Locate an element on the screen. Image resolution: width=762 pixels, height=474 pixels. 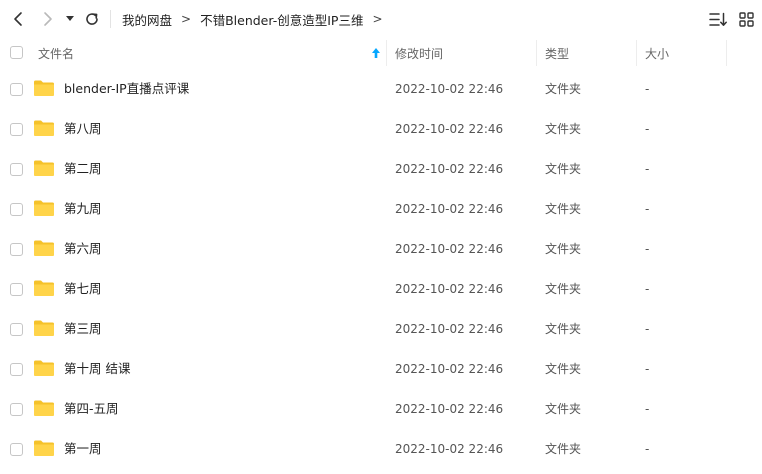
file-name: 第三周 is located at coordinates (83, 329).